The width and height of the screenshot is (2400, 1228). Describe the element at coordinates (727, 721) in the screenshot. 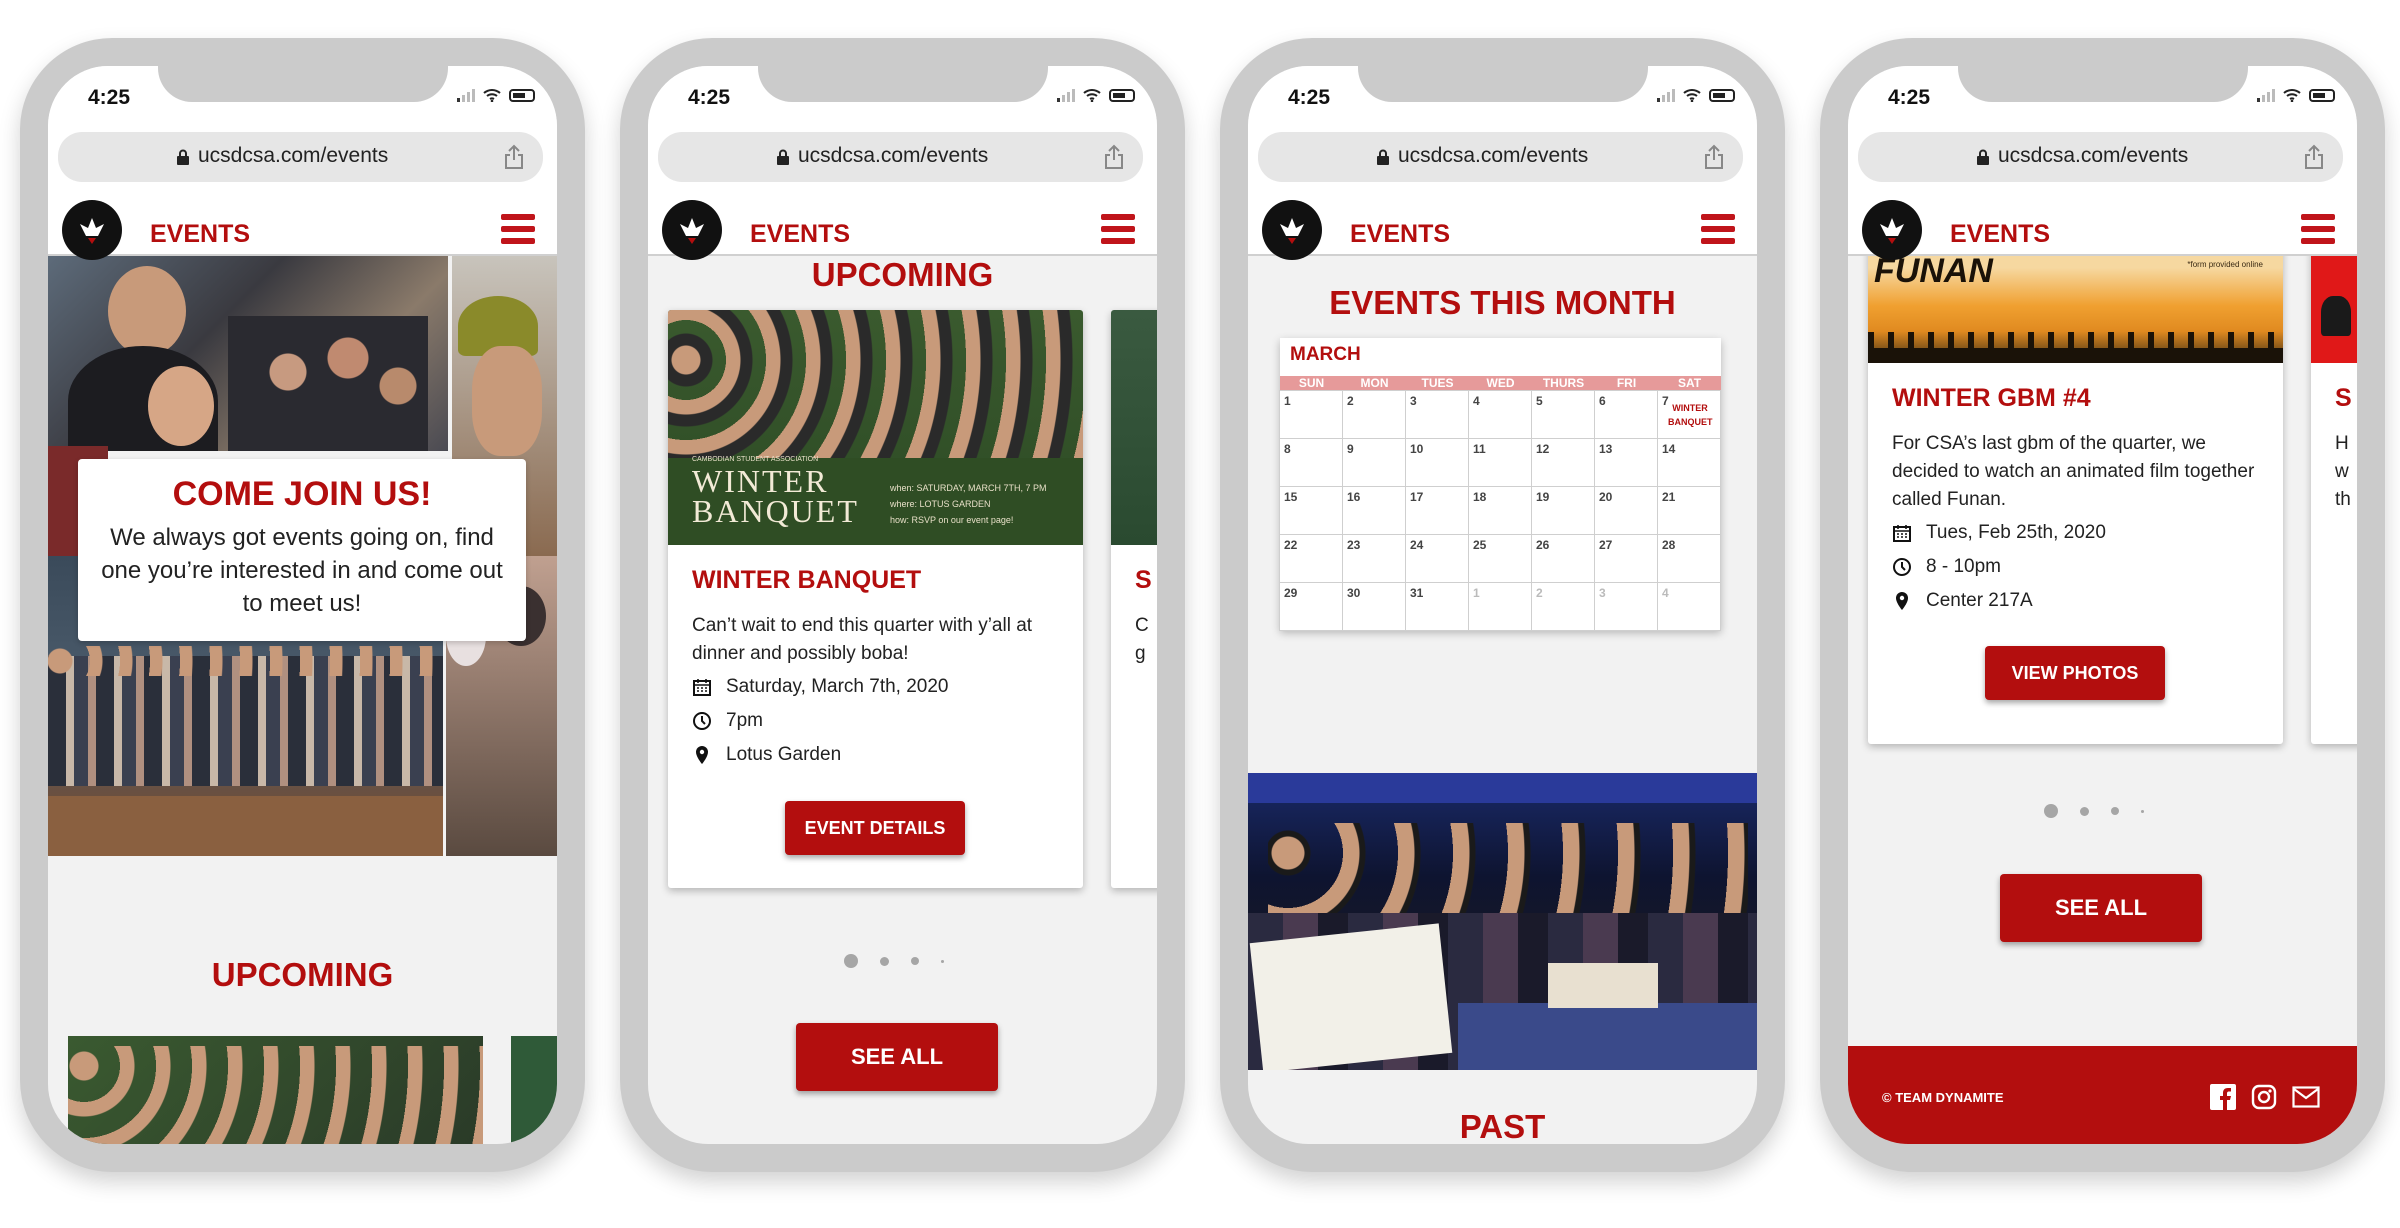

I see `event-time-row: 7pm` at that location.